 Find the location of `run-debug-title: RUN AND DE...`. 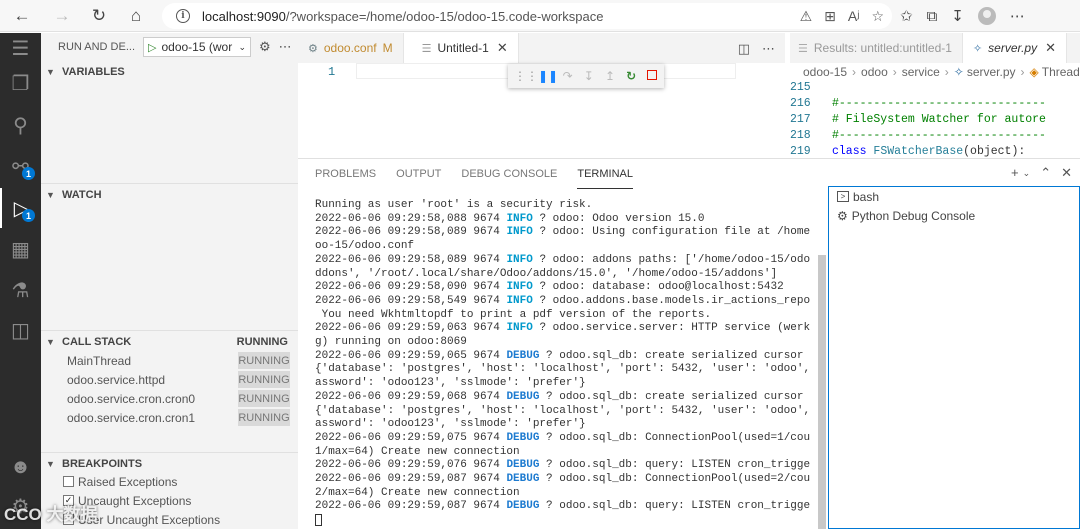

run-debug-title: RUN AND DE... is located at coordinates (97, 47).